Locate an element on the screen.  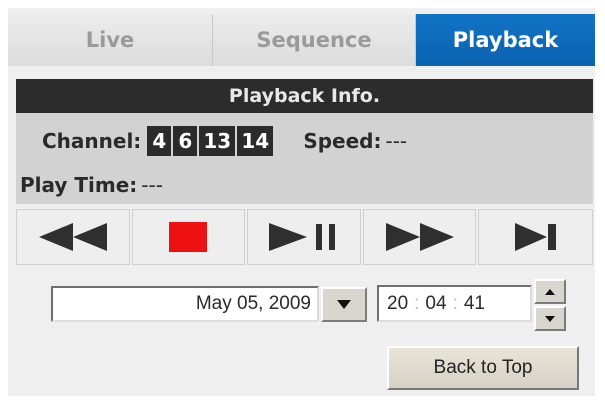
channel-badge: 6 is located at coordinates (185, 141).